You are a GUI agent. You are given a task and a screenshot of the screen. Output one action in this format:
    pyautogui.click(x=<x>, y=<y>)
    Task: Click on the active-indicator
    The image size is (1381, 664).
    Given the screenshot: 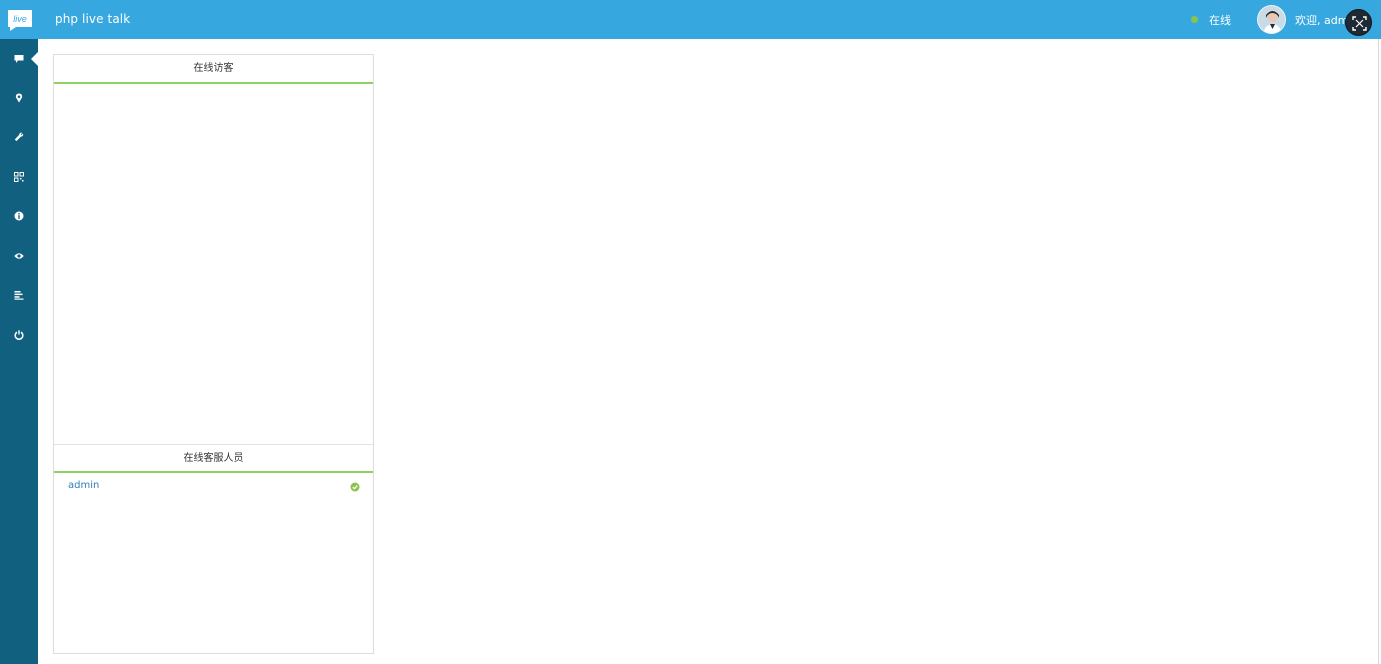 What is the action you would take?
    pyautogui.click(x=34, y=59)
    